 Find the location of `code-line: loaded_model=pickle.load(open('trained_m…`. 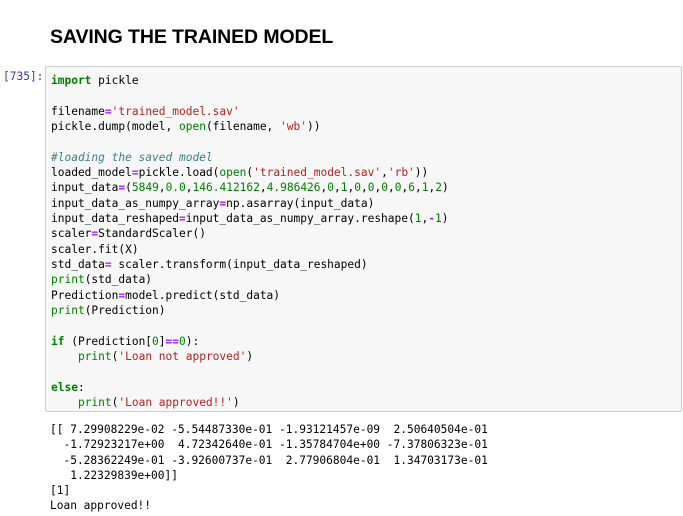

code-line: loaded_model=pickle.load(open('trained_m… is located at coordinates (240, 172).